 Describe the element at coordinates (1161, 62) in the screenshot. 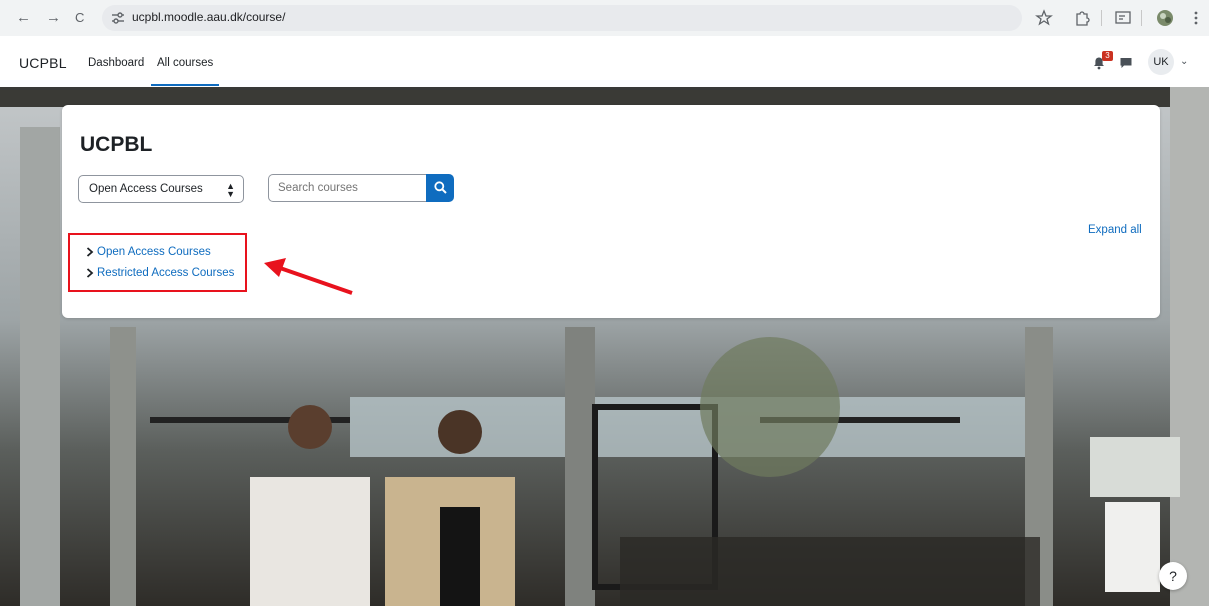

I see `user-avatar: UK` at that location.